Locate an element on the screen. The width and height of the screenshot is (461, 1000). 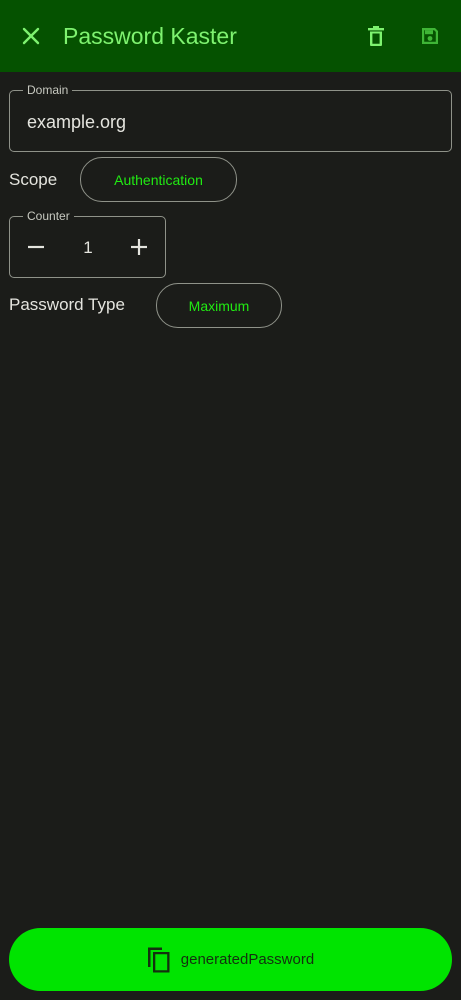
counter-value: 1 is located at coordinates (88, 247).